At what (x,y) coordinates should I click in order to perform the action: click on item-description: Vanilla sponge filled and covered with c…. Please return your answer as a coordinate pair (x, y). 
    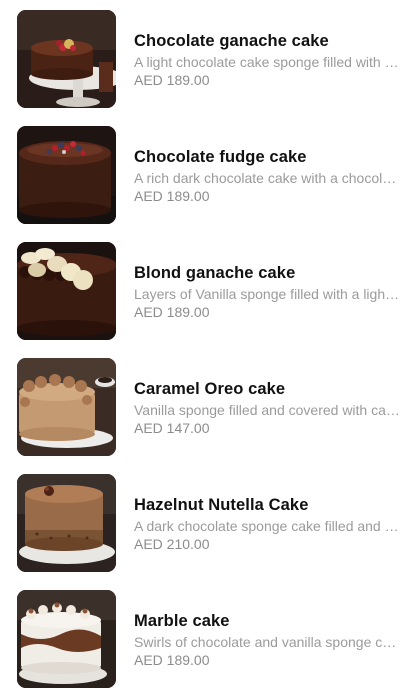
    Looking at the image, I should click on (268, 410).